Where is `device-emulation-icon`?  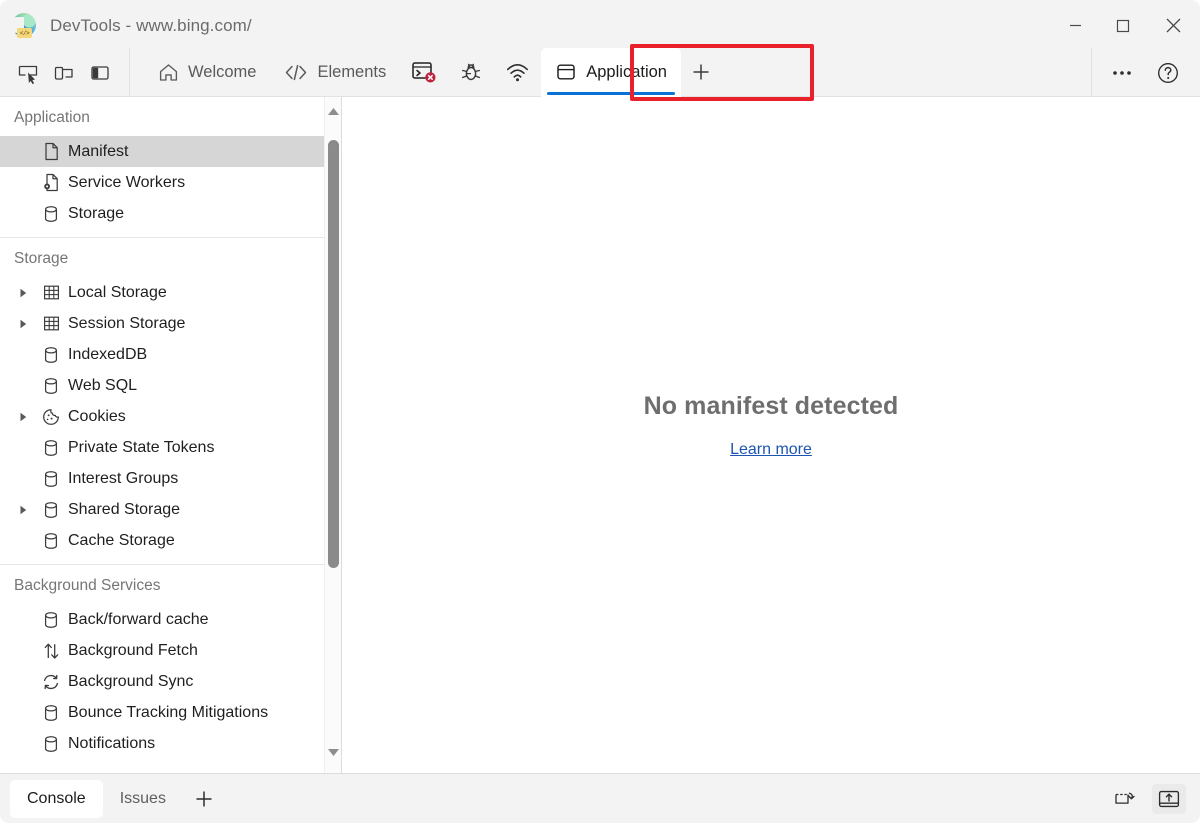 device-emulation-icon is located at coordinates (64, 73).